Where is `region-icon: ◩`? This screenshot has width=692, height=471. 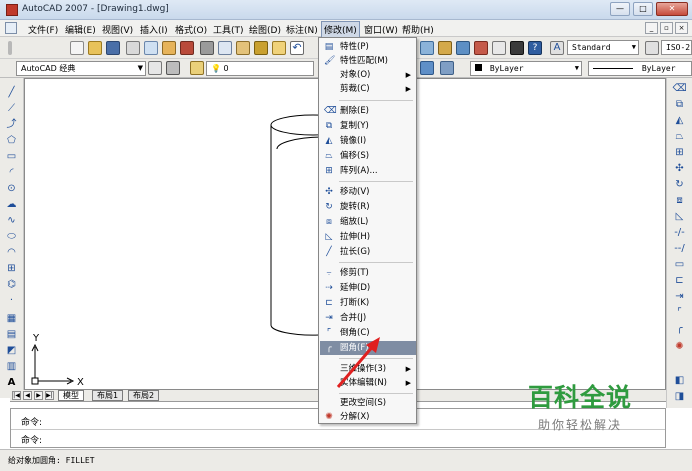
region-icon: ◩ is located at coordinates (11, 350).